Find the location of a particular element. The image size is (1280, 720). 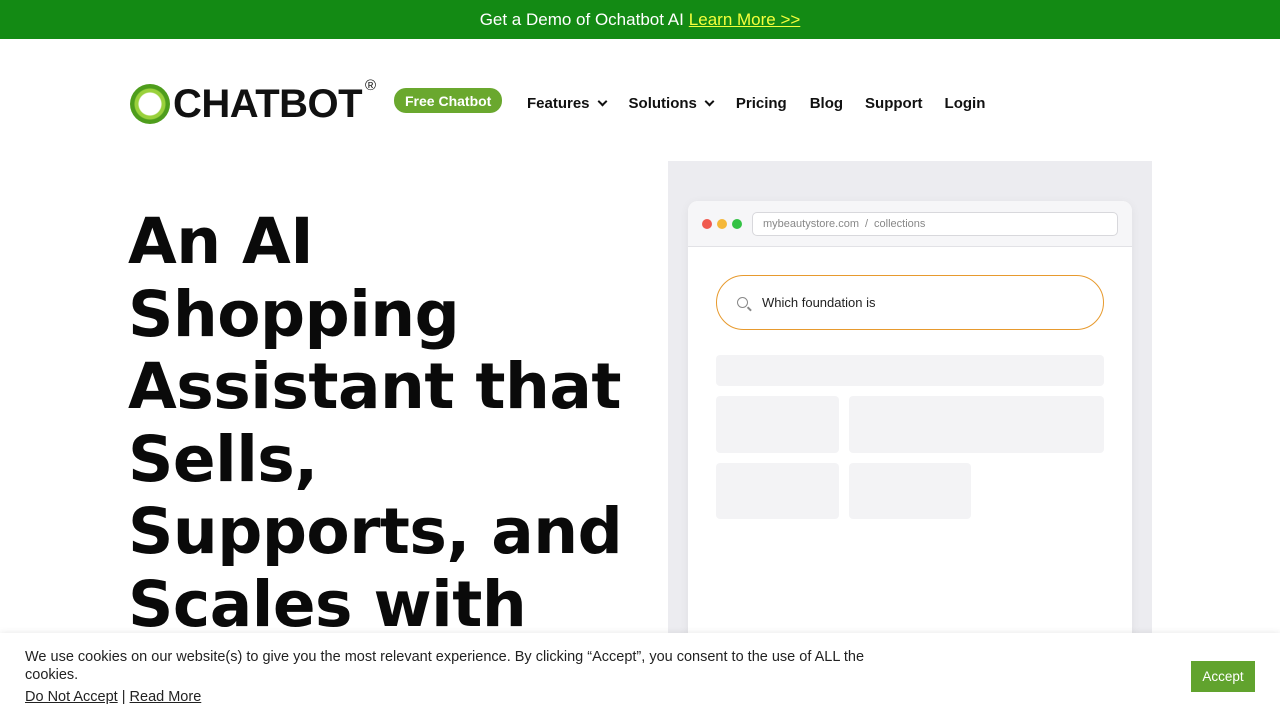

search-icon is located at coordinates (742, 302).